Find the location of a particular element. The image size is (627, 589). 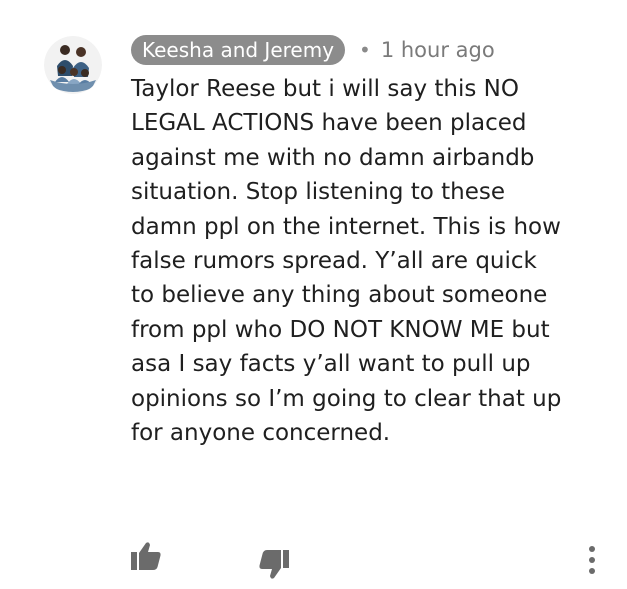

like-button is located at coordinates (146, 557).